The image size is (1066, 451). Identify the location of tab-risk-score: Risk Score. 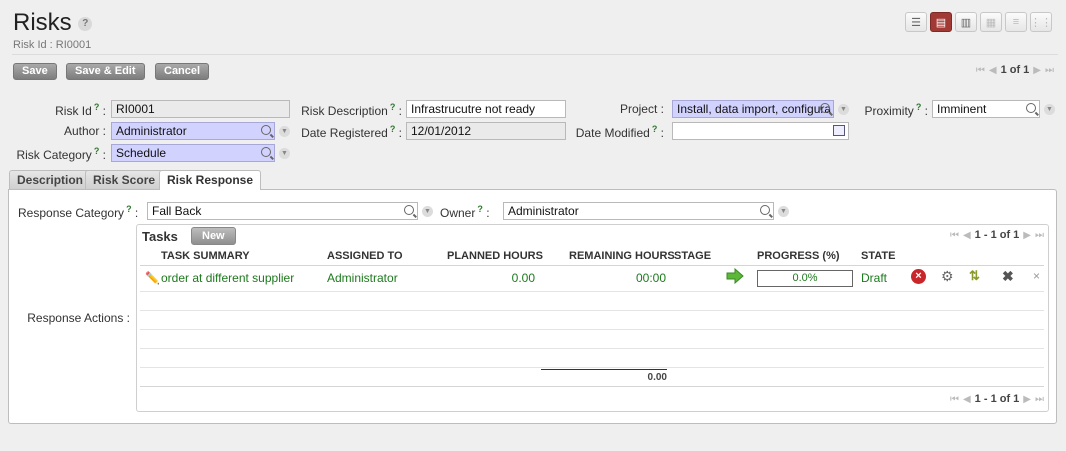
(124, 179).